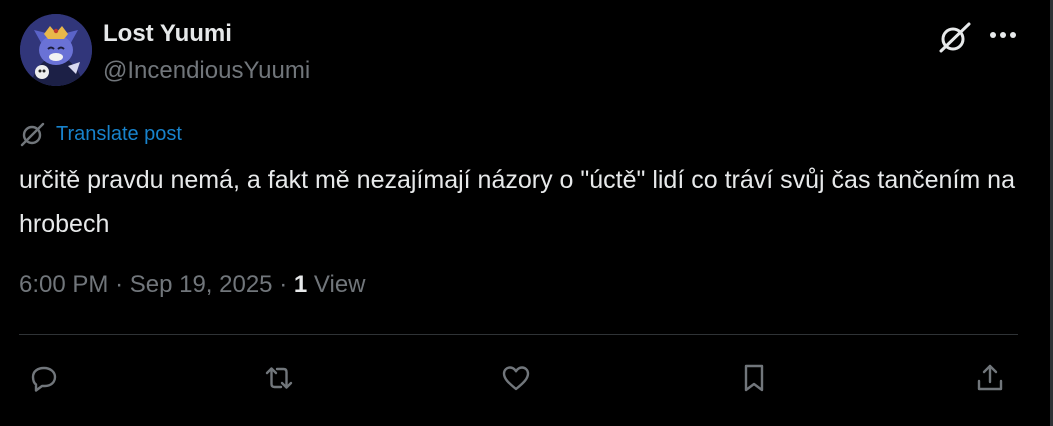 The width and height of the screenshot is (1053, 426). What do you see at coordinates (63, 284) in the screenshot?
I see `post-time: 6:00 PM` at bounding box center [63, 284].